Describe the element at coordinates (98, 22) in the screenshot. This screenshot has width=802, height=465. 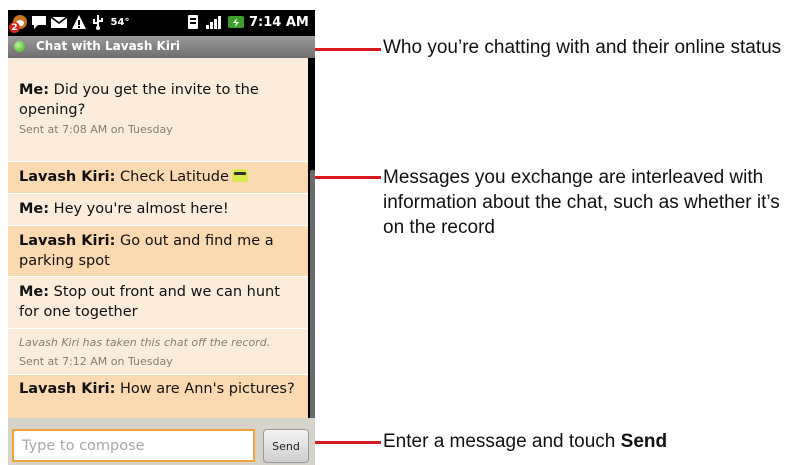
I see `usb-icon` at that location.